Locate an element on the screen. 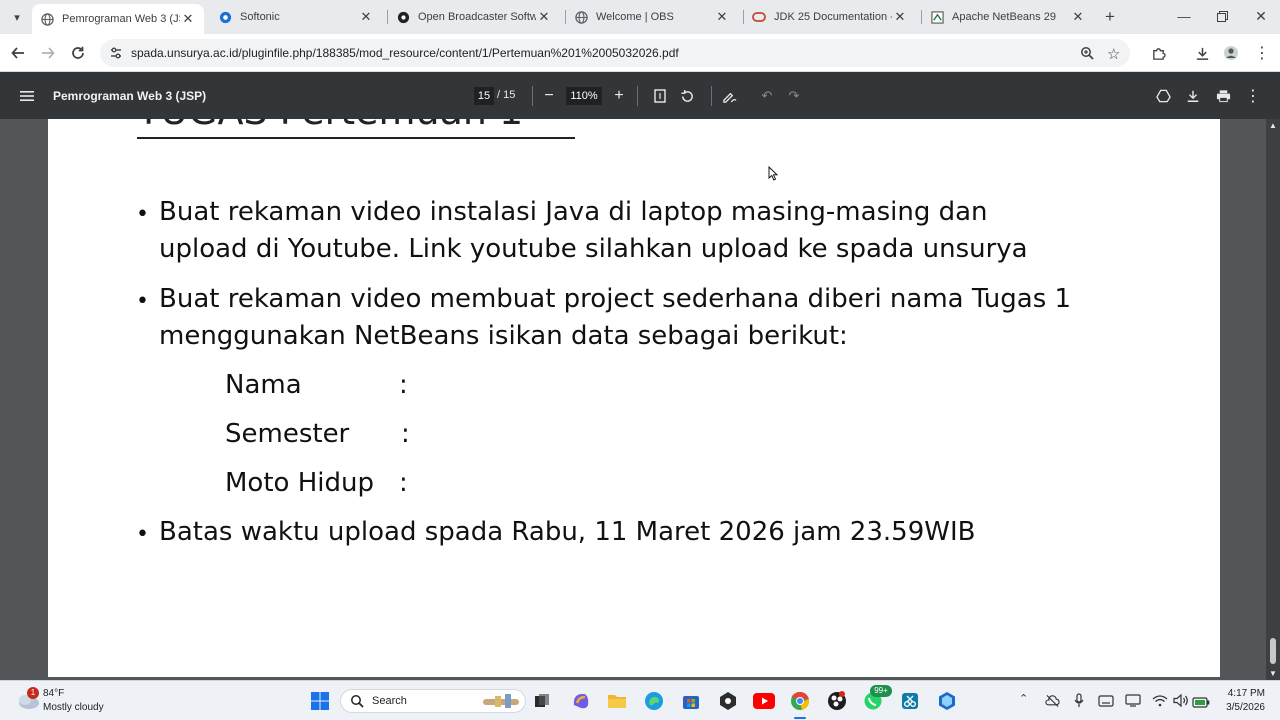 Image resolution: width=1280 pixels, height=720 pixels. rotate-icon is located at coordinates (687, 96).